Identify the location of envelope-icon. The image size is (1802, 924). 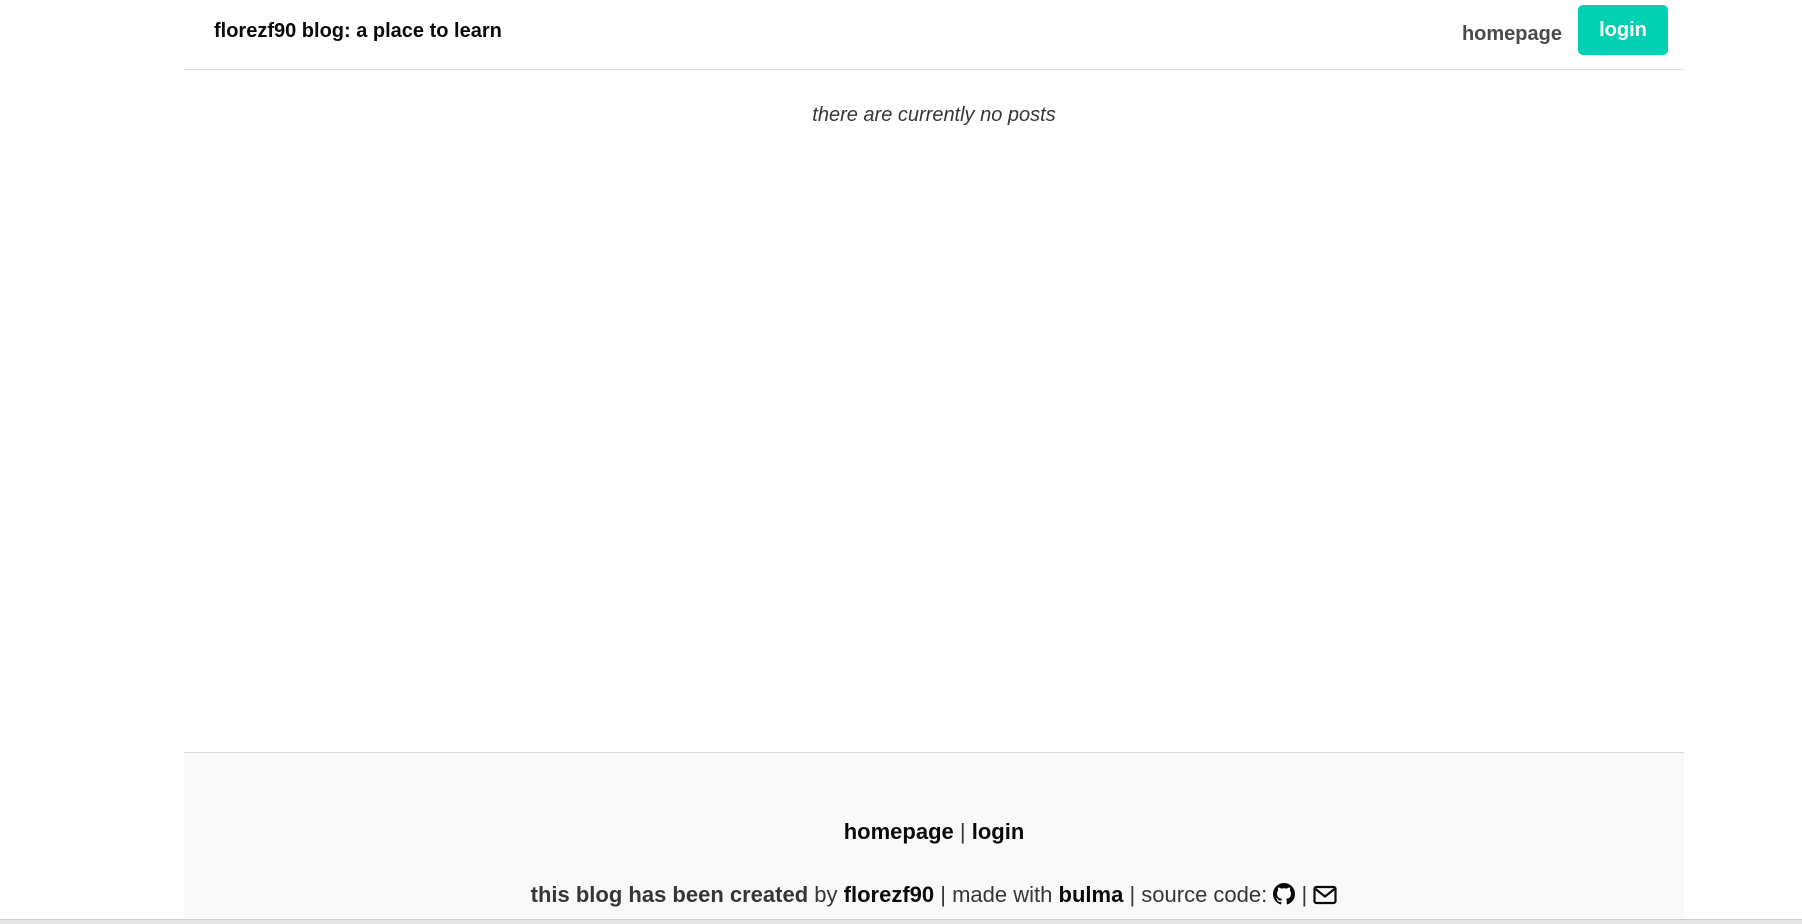
(1325, 898).